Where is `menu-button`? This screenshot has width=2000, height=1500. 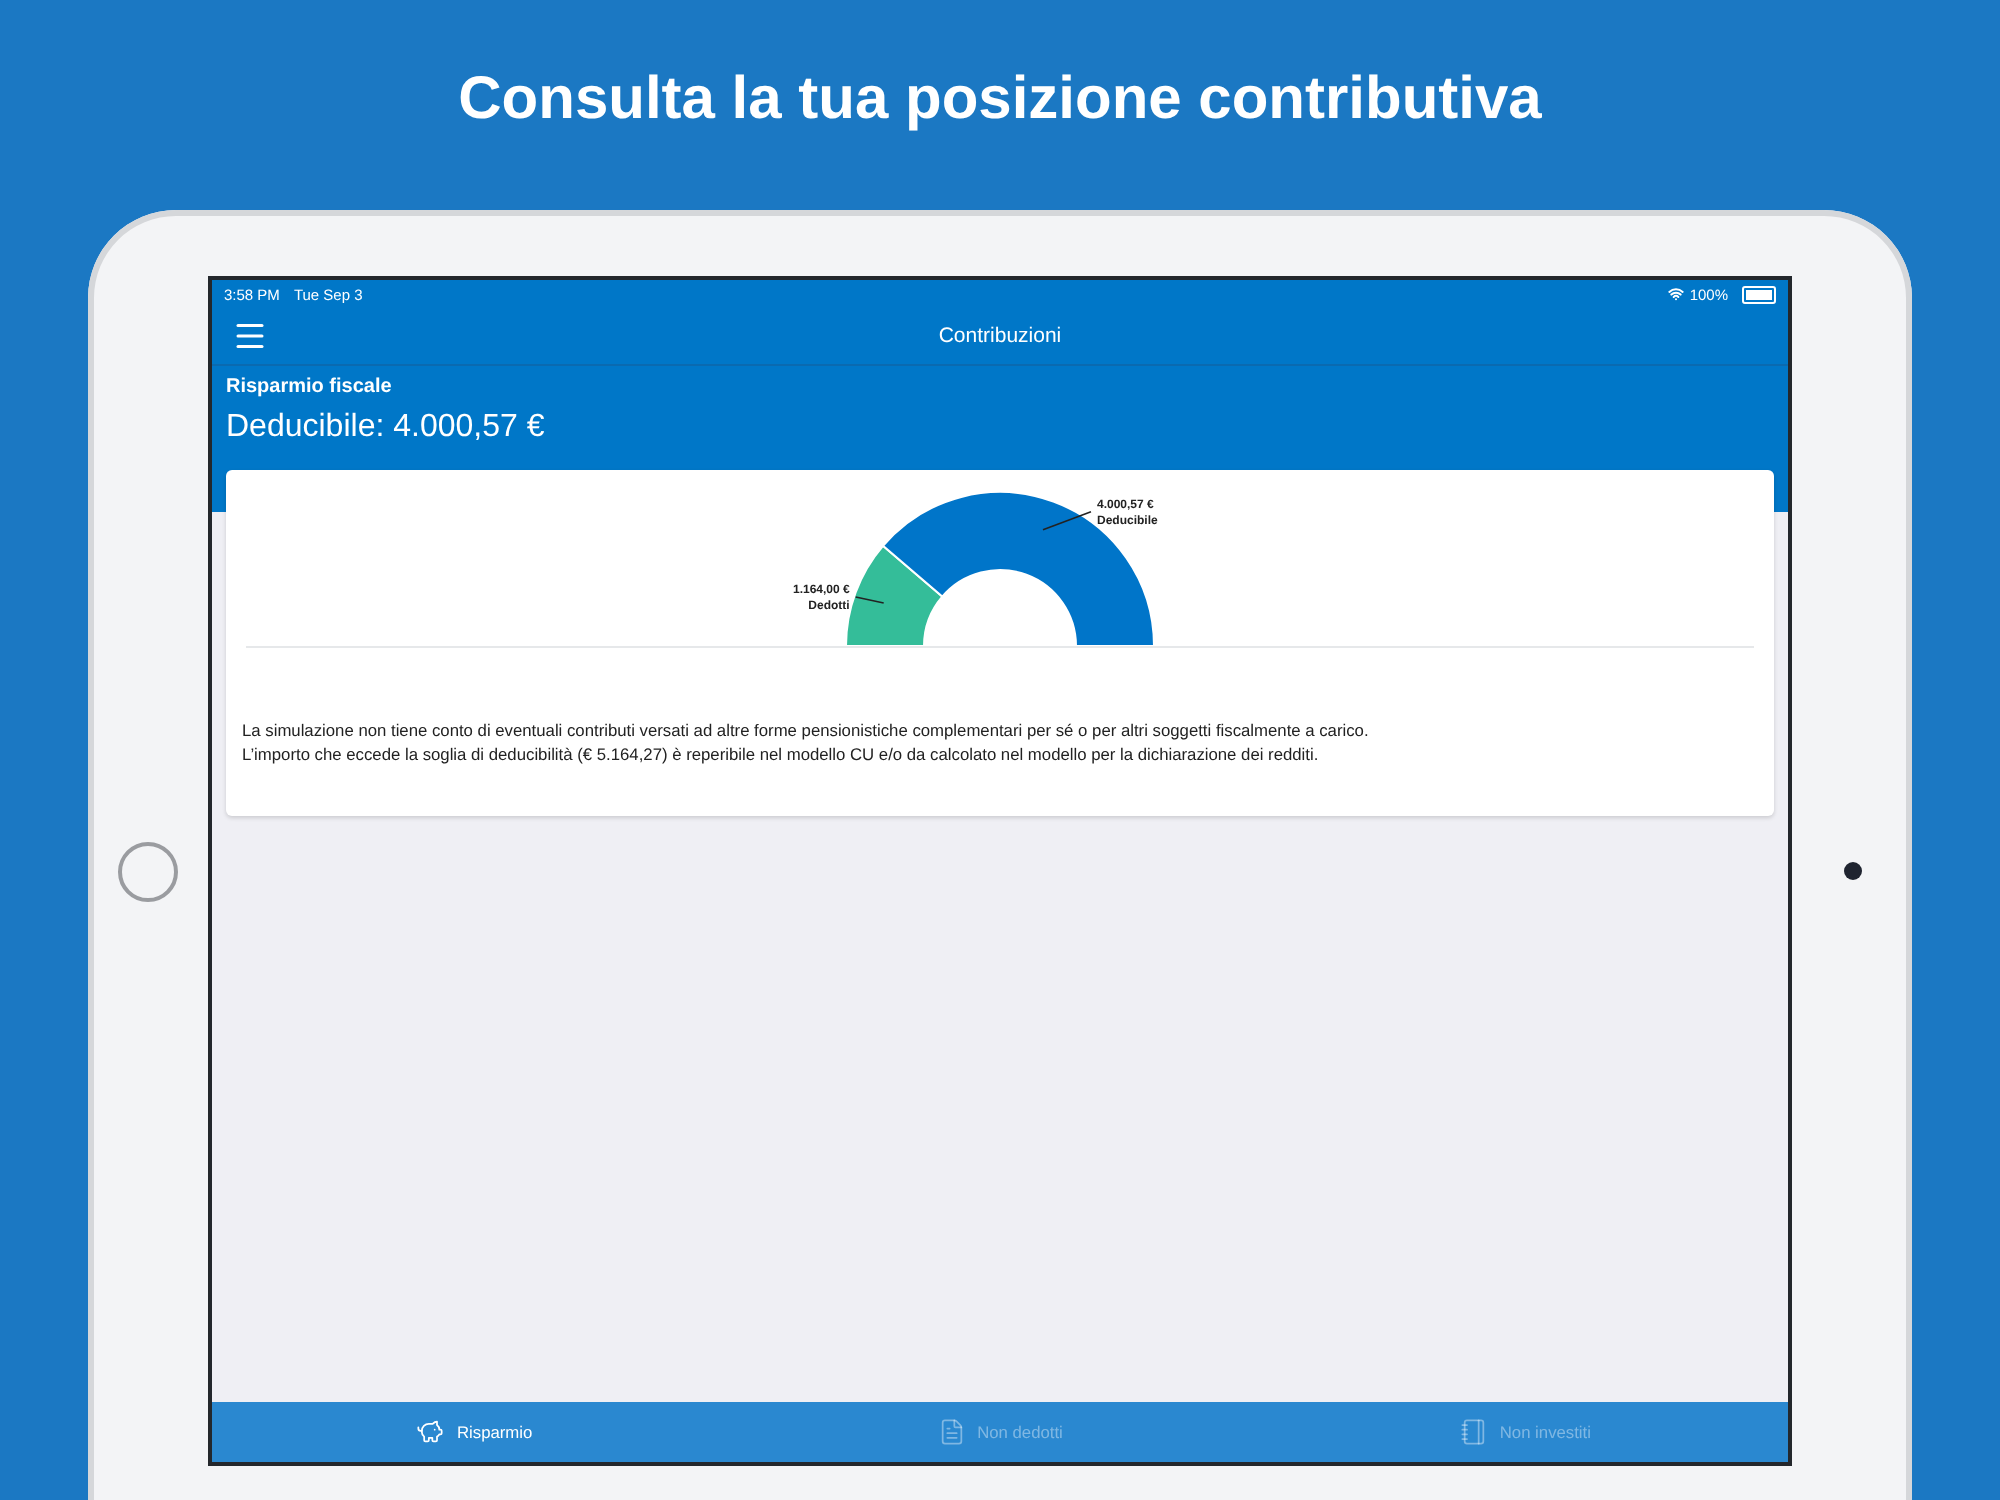 menu-button is located at coordinates (250, 336).